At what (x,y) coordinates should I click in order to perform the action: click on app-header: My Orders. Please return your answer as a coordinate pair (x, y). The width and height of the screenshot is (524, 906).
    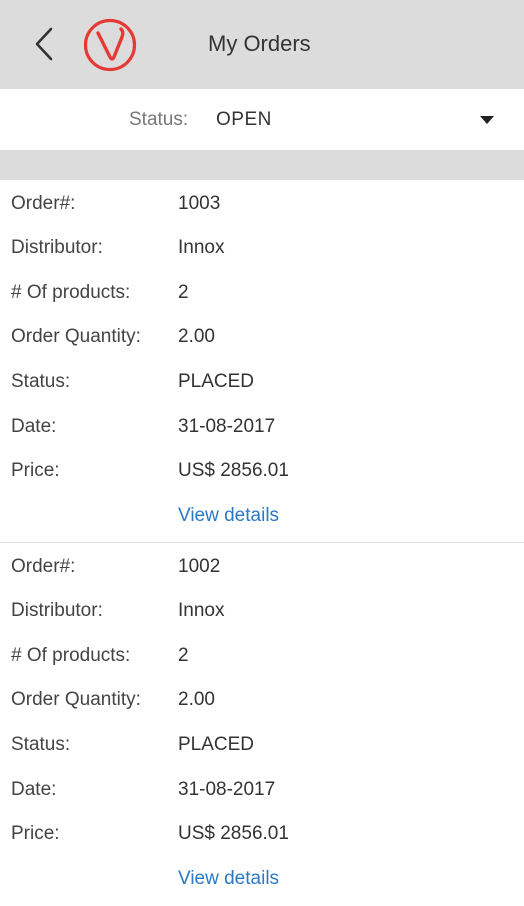
    Looking at the image, I should click on (262, 44).